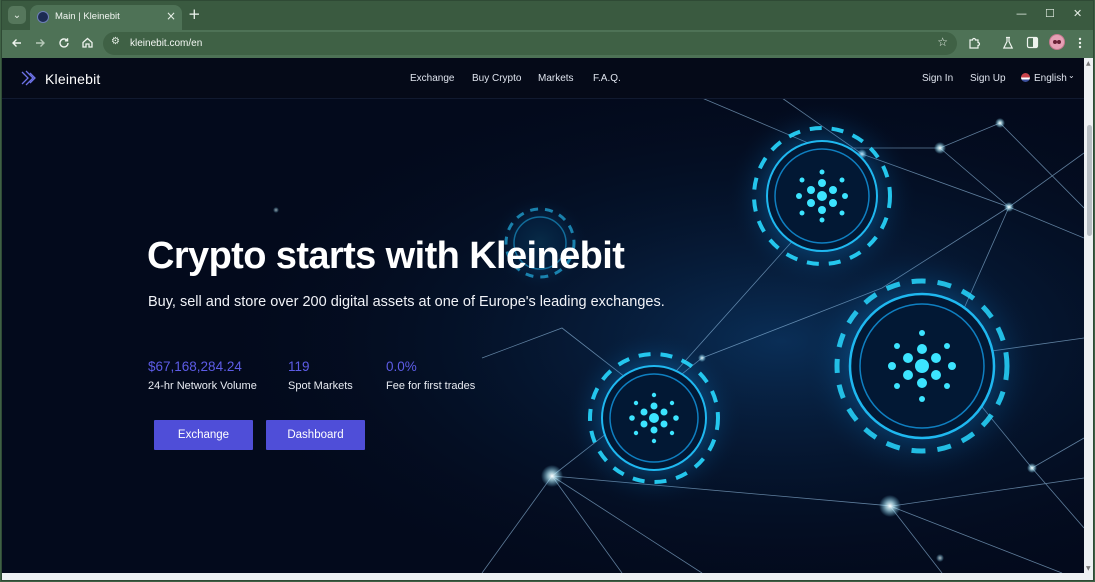 The height and width of the screenshot is (582, 1095). I want to click on stat-network-volume-label: 24-hr Network Volume, so click(202, 386).